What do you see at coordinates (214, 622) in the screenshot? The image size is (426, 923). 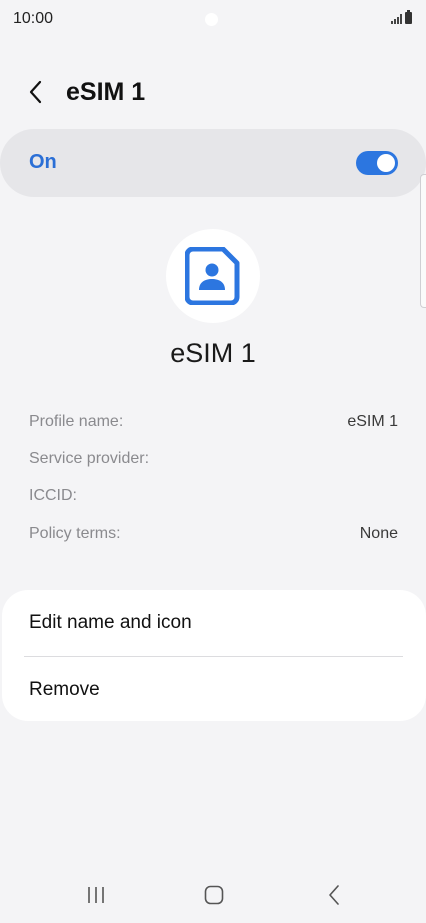 I see `edit-name-and-icon-button: Edit name and icon` at bounding box center [214, 622].